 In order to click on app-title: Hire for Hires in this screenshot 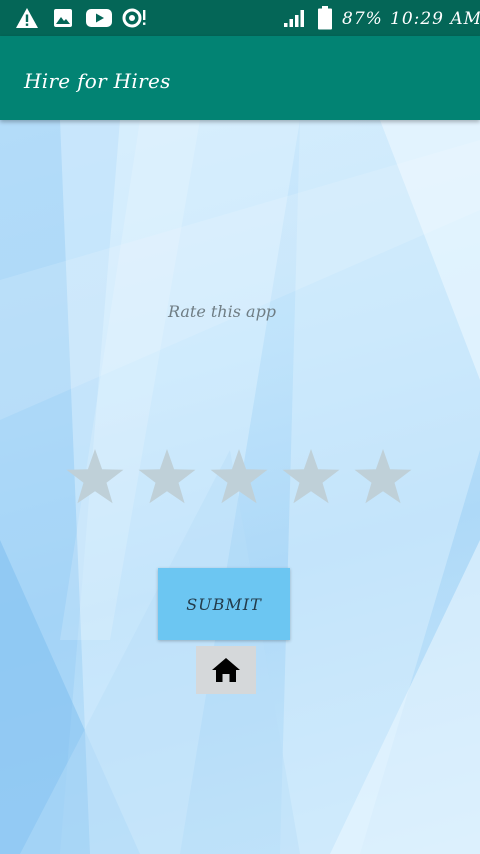, I will do `click(97, 81)`.